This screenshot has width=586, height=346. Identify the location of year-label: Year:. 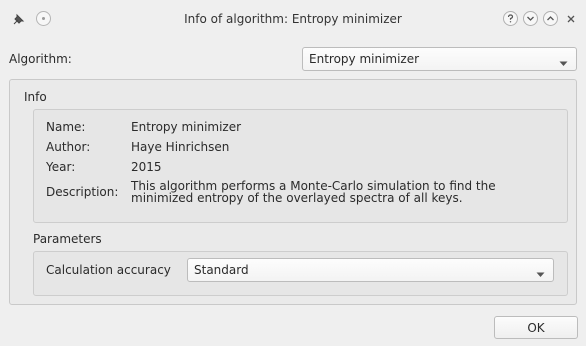
(61, 167).